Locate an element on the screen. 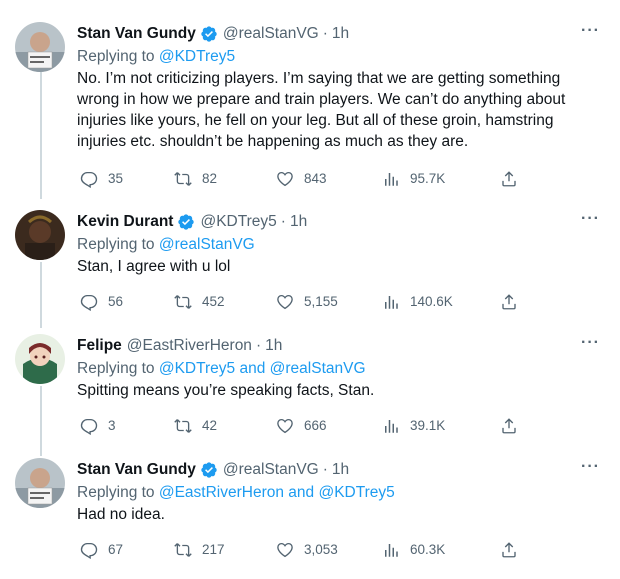 This screenshot has height=579, width=620. action-bar: 67 217 3,053 60.3K is located at coordinates (305, 551).